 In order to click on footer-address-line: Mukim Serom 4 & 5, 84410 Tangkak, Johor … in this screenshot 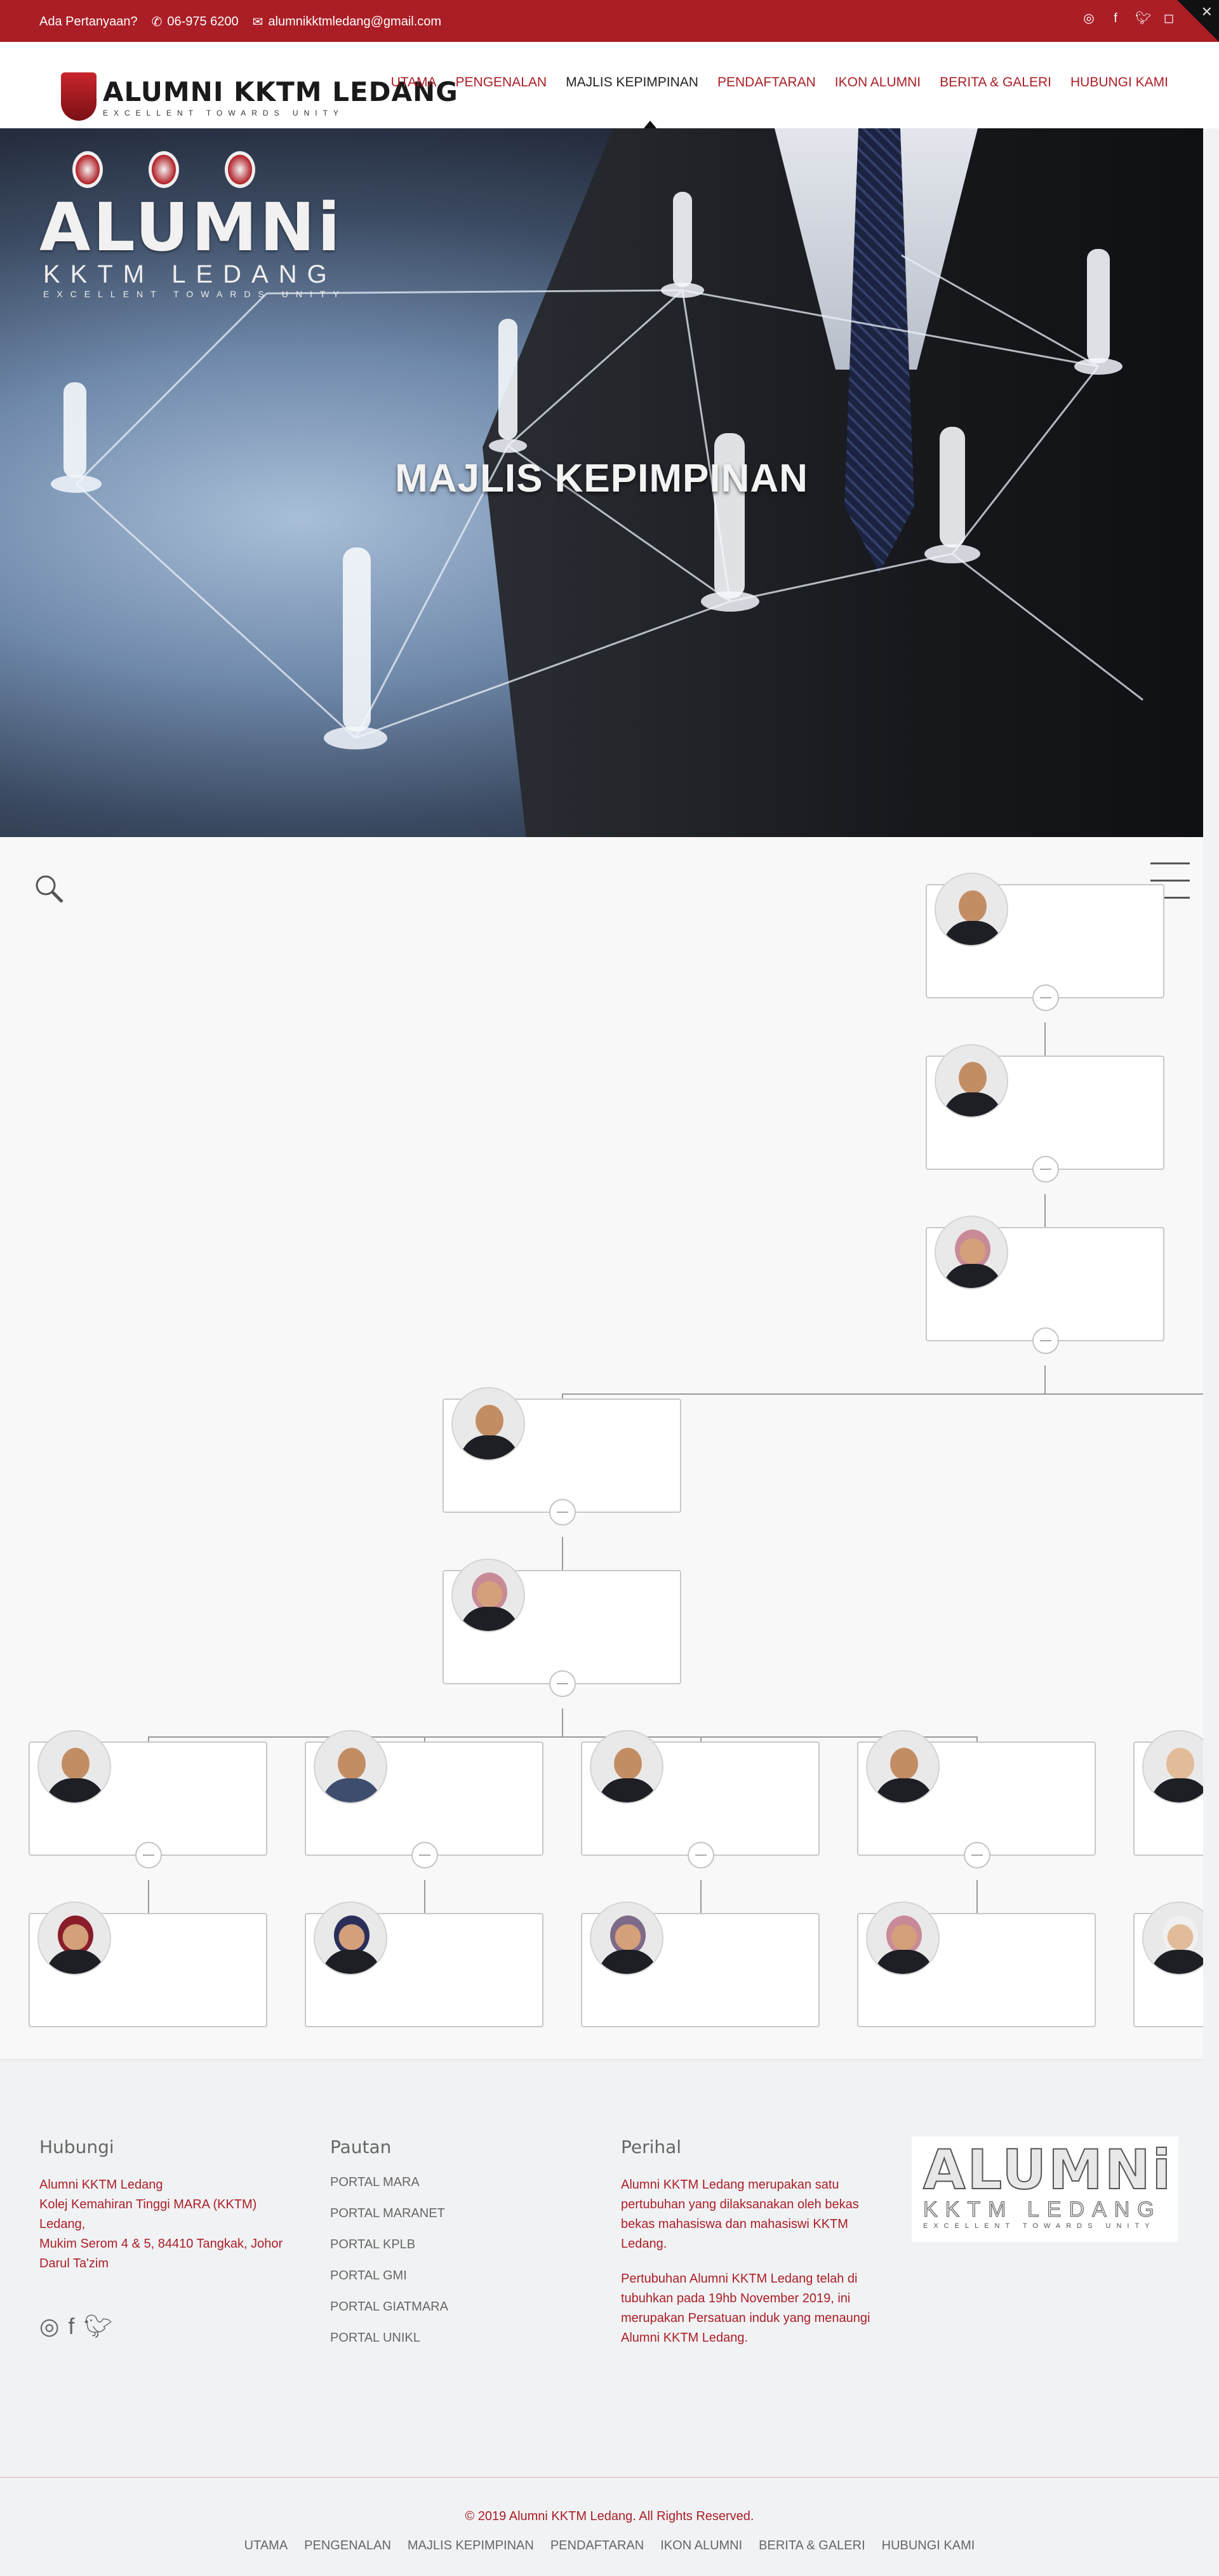, I will do `click(161, 2254)`.